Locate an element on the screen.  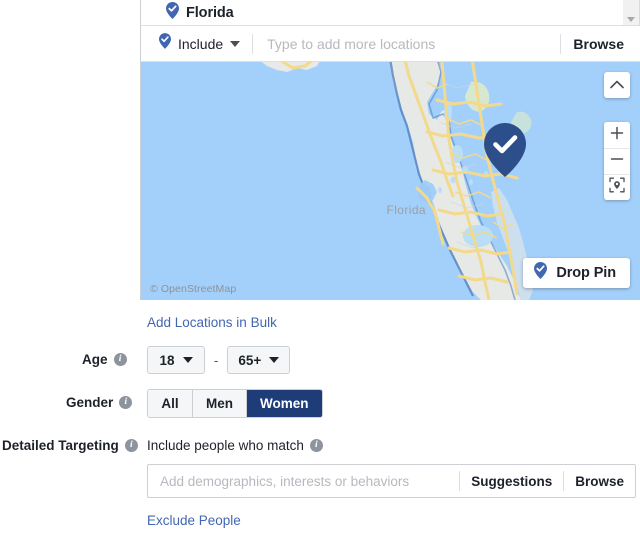
locations-scrollbar is located at coordinates (631, 12).